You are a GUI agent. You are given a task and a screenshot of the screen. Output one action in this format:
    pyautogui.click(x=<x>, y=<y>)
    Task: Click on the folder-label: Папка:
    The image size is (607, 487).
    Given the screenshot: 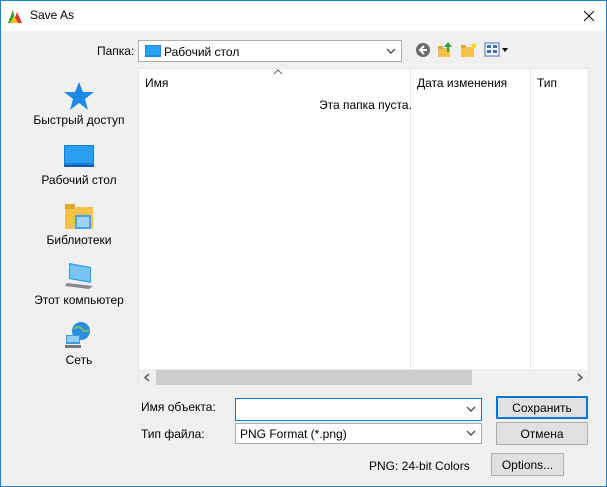 What is the action you would take?
    pyautogui.click(x=116, y=51)
    